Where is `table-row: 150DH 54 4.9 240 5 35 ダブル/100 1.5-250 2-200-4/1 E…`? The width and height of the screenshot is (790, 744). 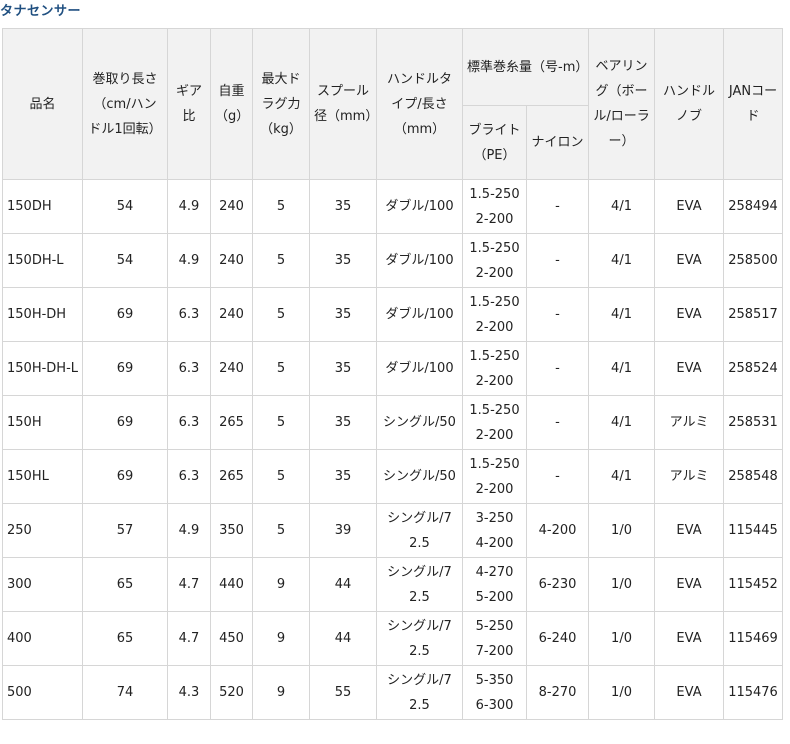 table-row: 150DH 54 4.9 240 5 35 ダブル/100 1.5-250 2-200-4/1 E… is located at coordinates (393, 206).